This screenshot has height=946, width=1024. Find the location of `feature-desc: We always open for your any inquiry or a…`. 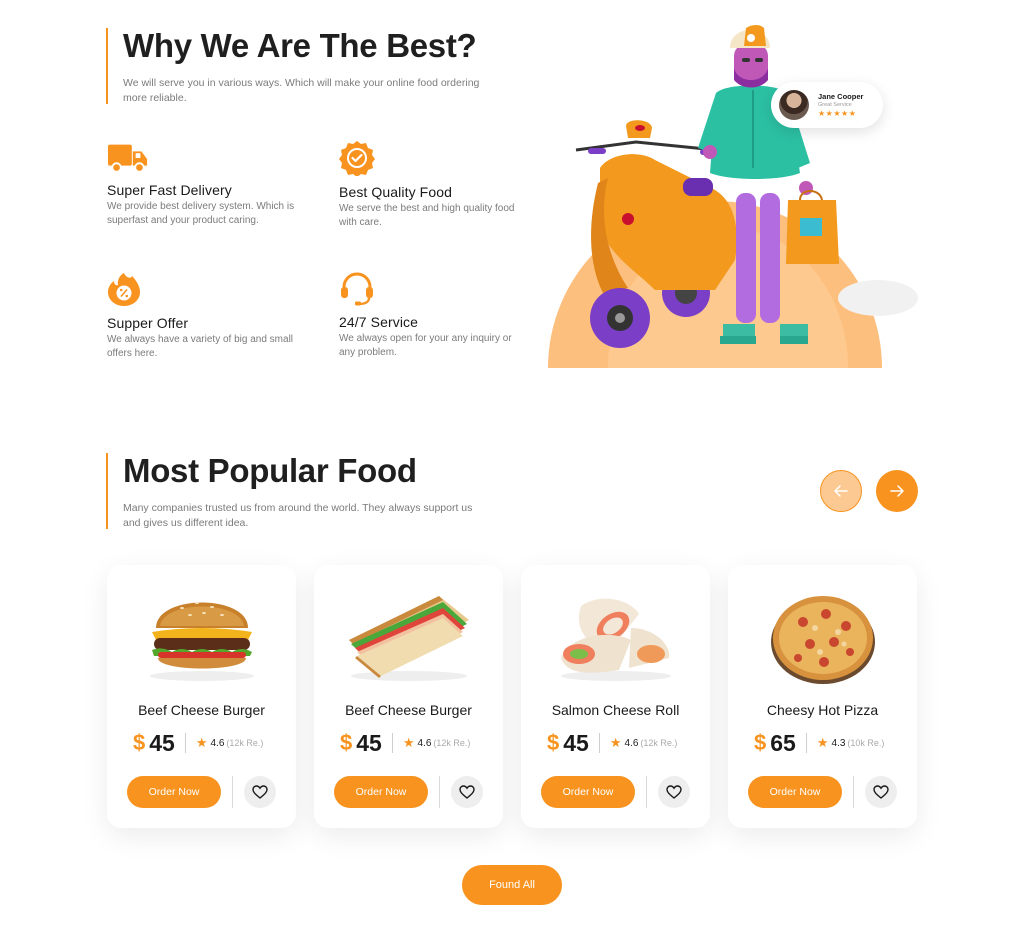

feature-desc: We always open for your any inquiry or a… is located at coordinates (425, 345).